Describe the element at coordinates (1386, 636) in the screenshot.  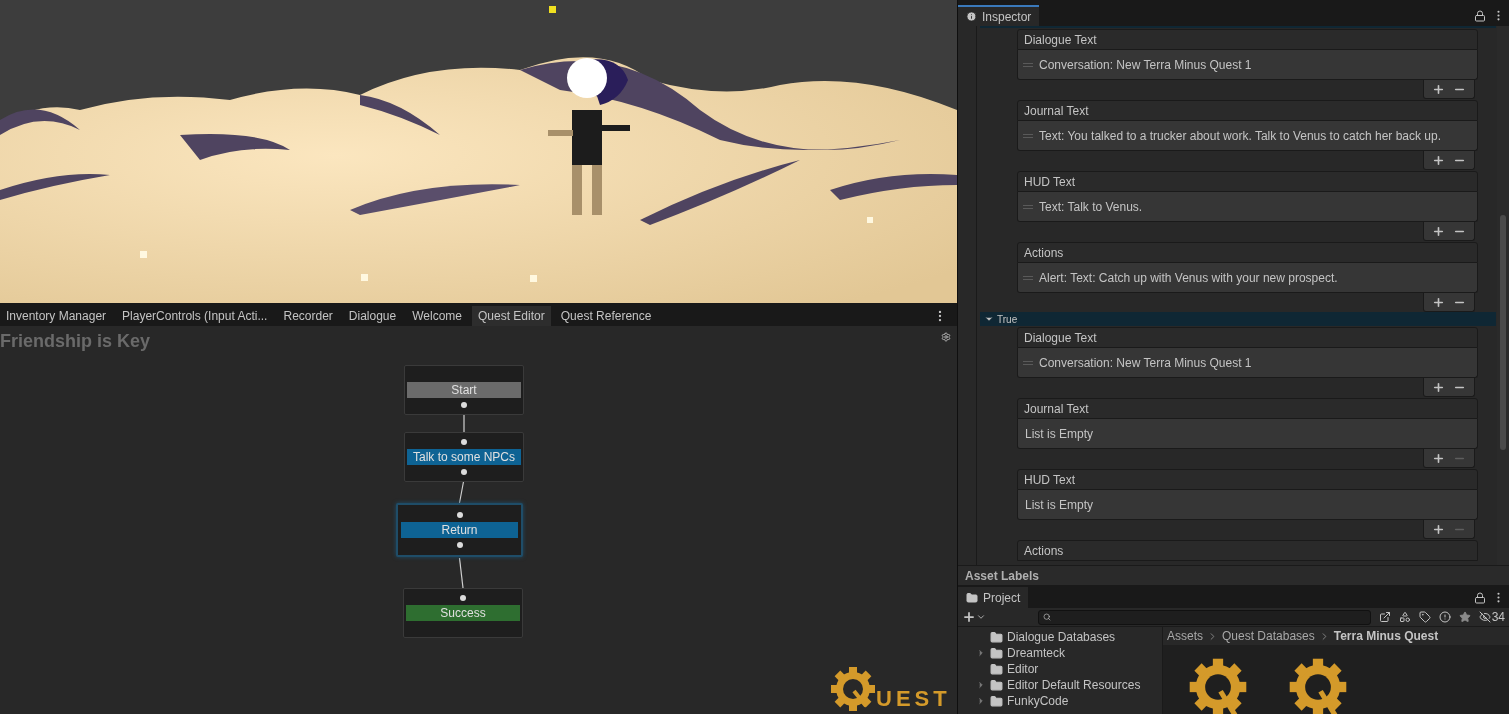
I see `breadcrumb-item: Terra Minus Quest` at that location.